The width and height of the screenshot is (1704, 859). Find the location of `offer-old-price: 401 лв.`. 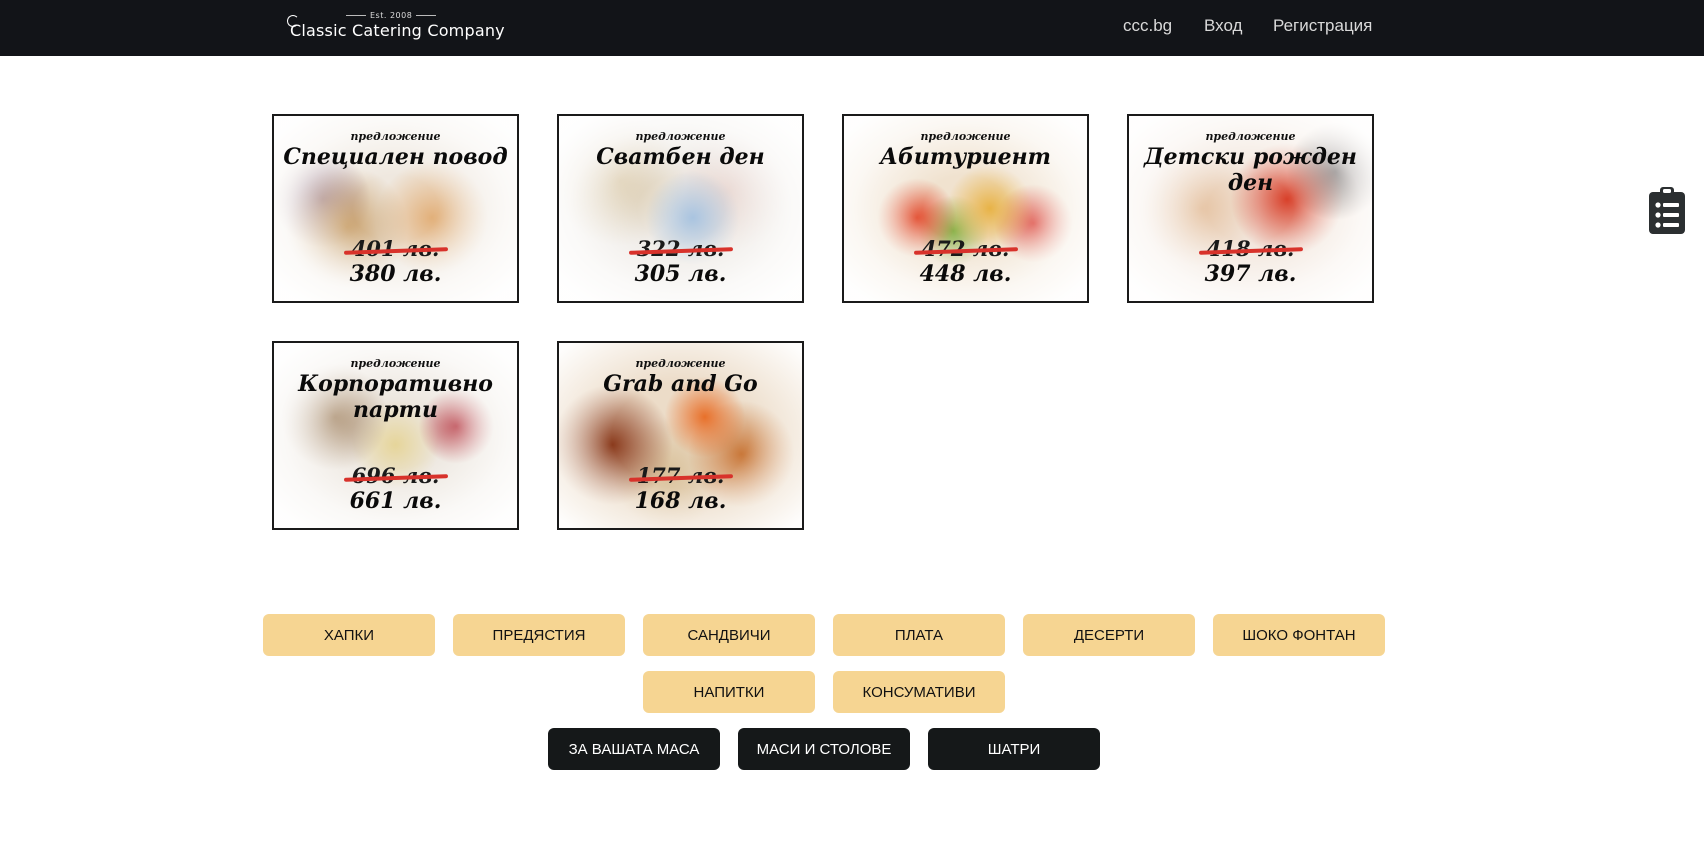

offer-old-price: 401 лв. is located at coordinates (395, 248).